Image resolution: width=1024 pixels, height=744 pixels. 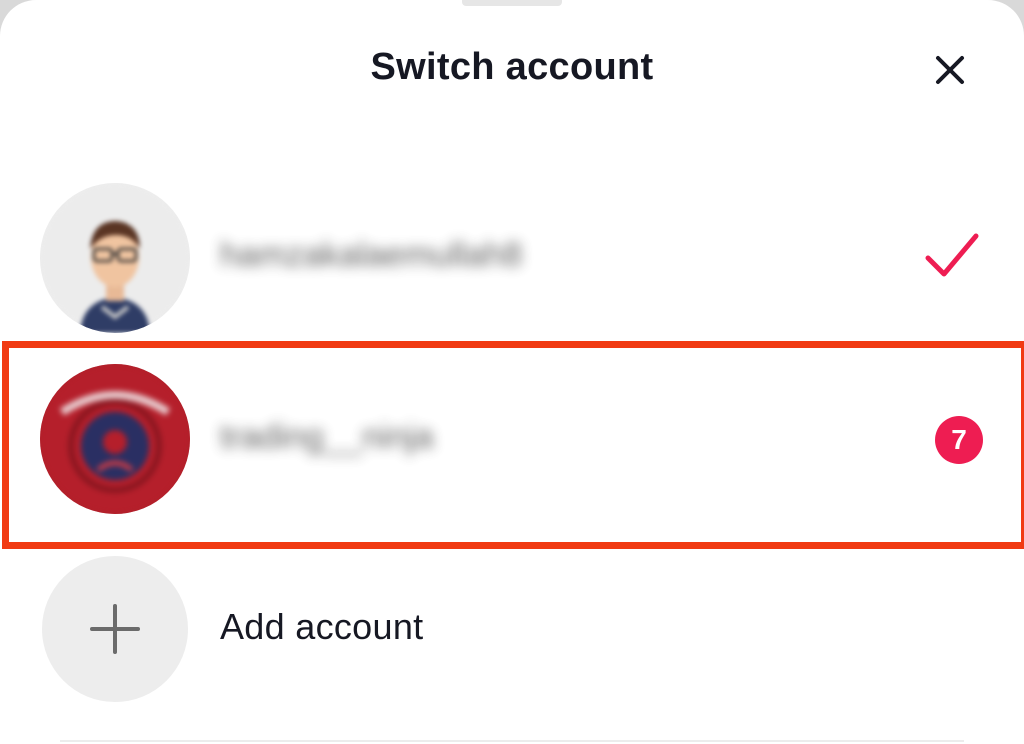 I want to click on add-account-avatar, so click(x=115, y=629).